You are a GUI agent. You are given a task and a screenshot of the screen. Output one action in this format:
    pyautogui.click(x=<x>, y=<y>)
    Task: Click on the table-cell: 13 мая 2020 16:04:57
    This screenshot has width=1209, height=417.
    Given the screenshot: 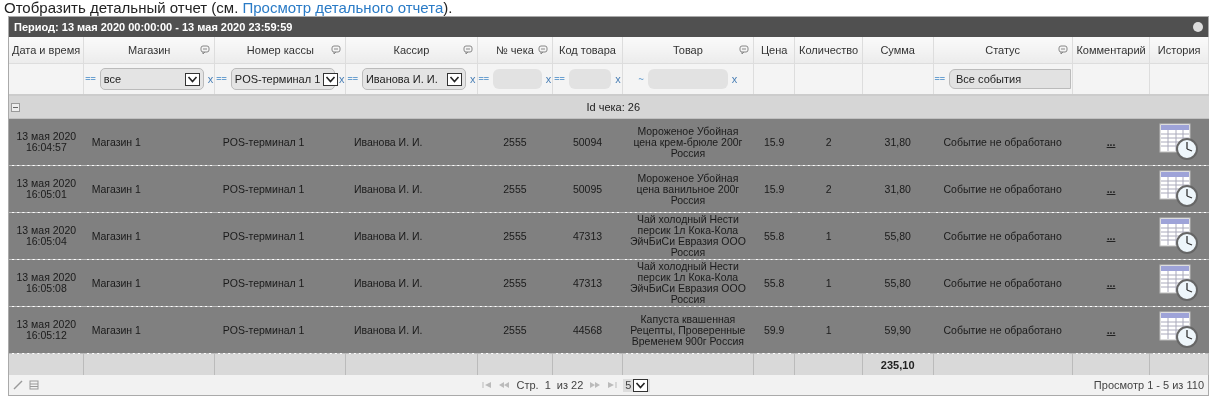 What is the action you would take?
    pyautogui.click(x=46, y=141)
    